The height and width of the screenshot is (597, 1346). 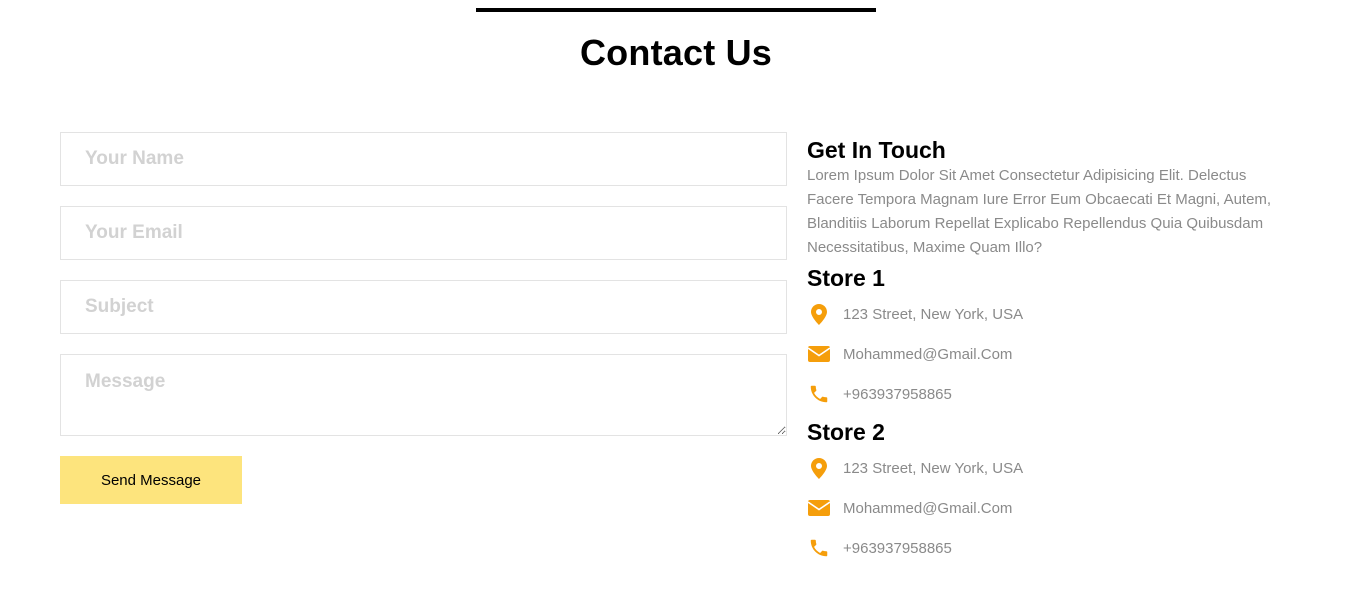 What do you see at coordinates (1057, 548) in the screenshot?
I see `store-2-phone-row: +963937958865` at bounding box center [1057, 548].